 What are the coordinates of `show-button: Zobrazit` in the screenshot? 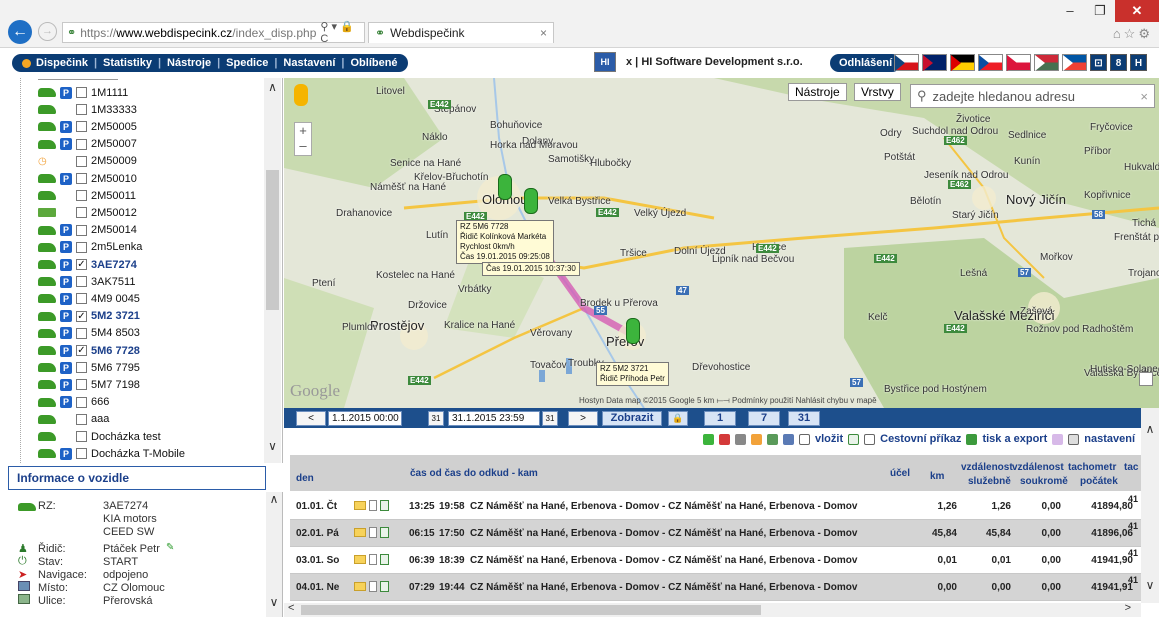 It's located at (632, 418).